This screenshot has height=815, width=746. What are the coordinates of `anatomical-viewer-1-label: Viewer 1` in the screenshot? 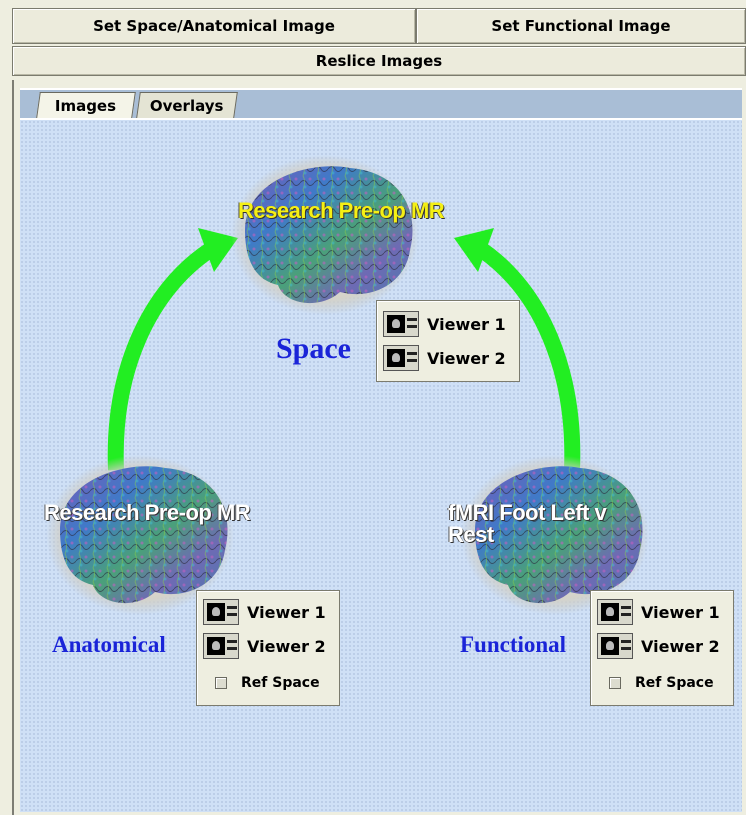 It's located at (286, 612).